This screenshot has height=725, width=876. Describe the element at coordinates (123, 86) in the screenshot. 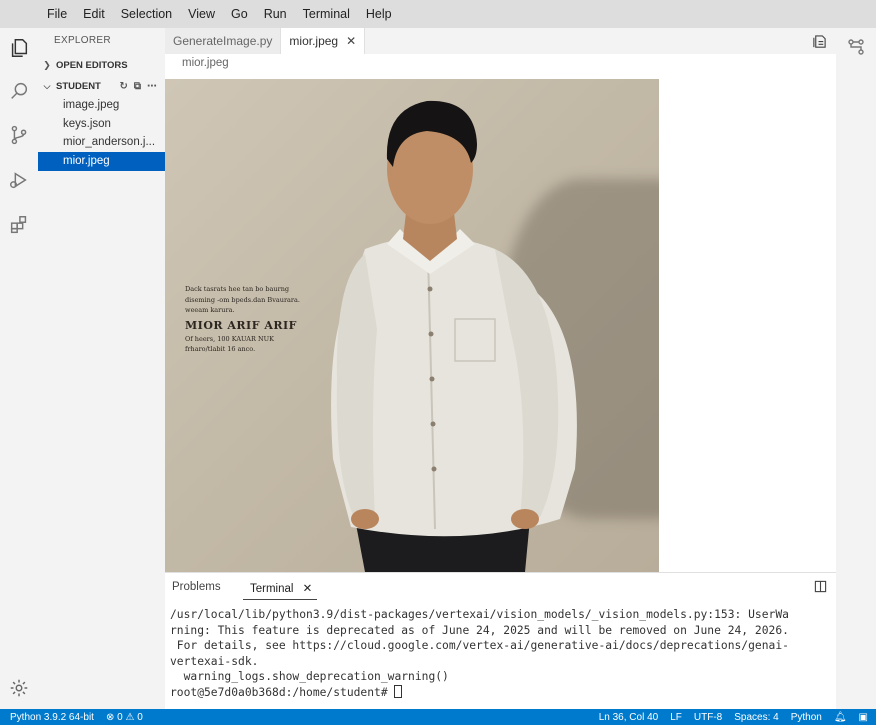

I see `refresh-icon: ↻` at that location.